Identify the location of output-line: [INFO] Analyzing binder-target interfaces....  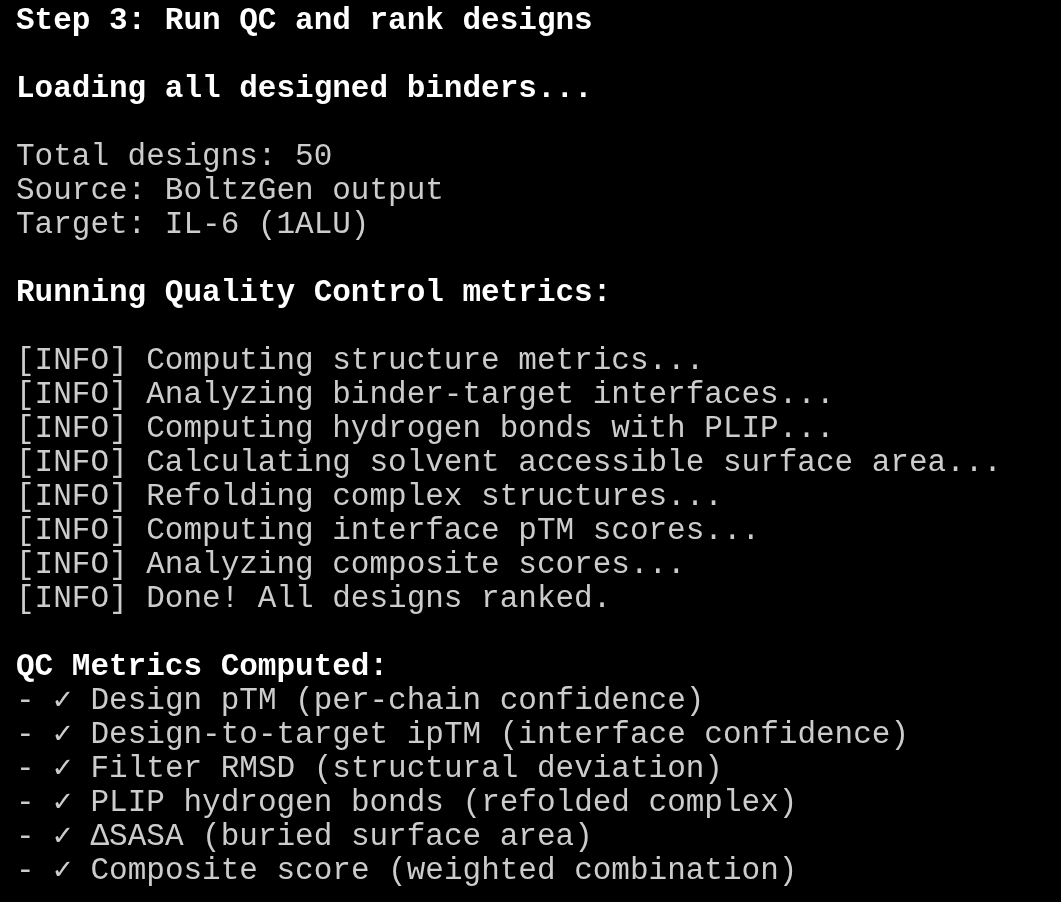
(425, 395).